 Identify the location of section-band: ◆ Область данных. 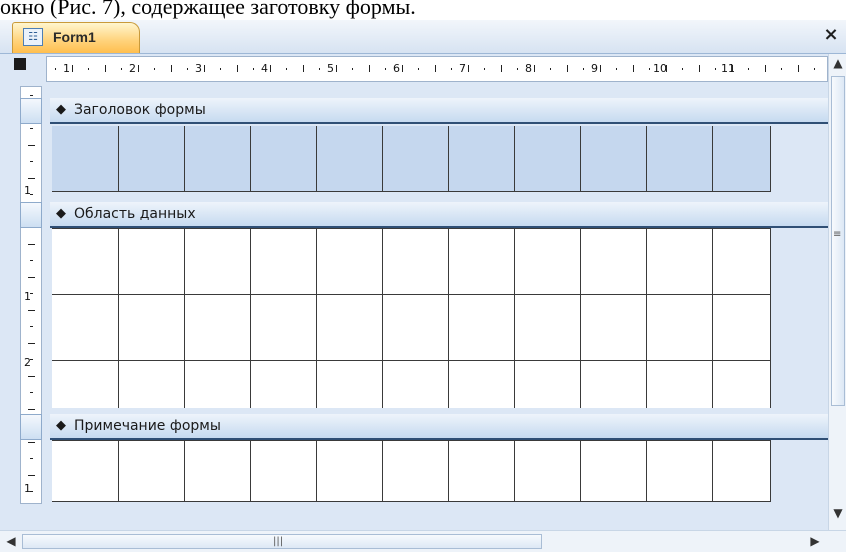
(439, 215).